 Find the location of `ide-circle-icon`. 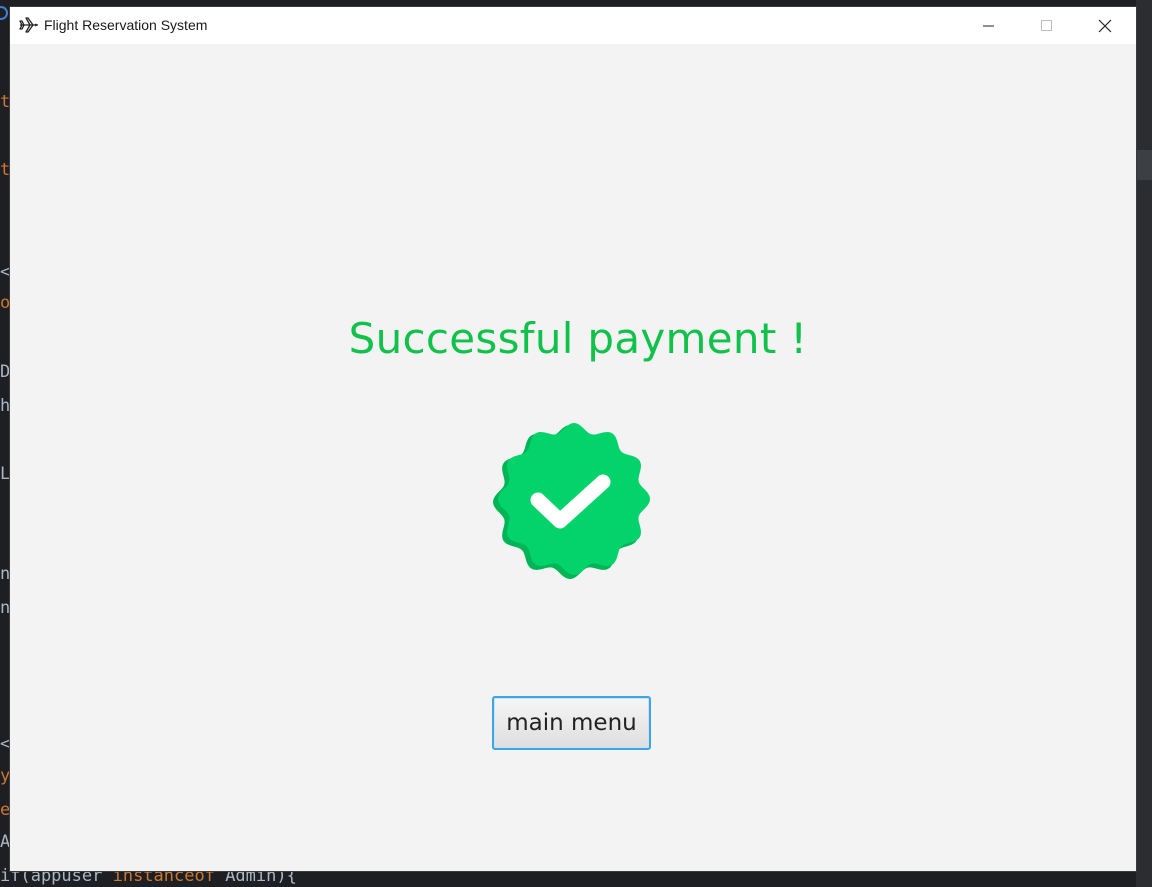

ide-circle-icon is located at coordinates (4, 13).